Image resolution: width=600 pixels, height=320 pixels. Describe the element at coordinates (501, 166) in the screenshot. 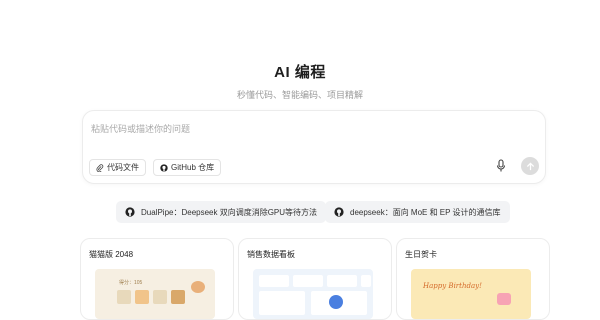

I see `microphone-icon` at that location.